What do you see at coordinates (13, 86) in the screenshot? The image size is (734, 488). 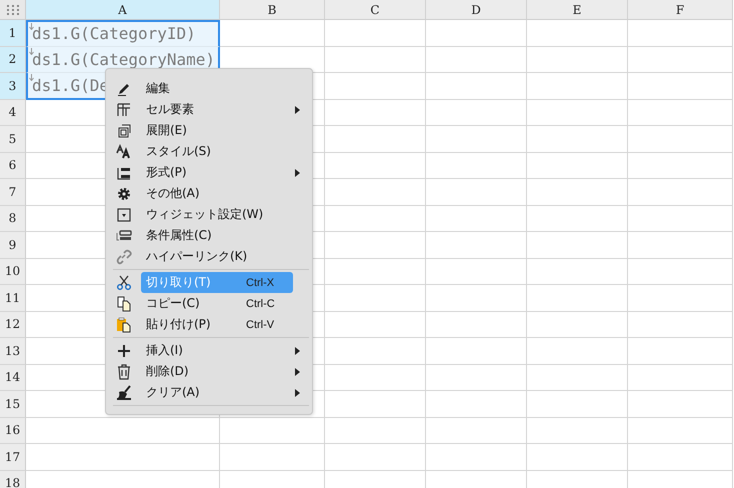 I see `row-header: 3` at bounding box center [13, 86].